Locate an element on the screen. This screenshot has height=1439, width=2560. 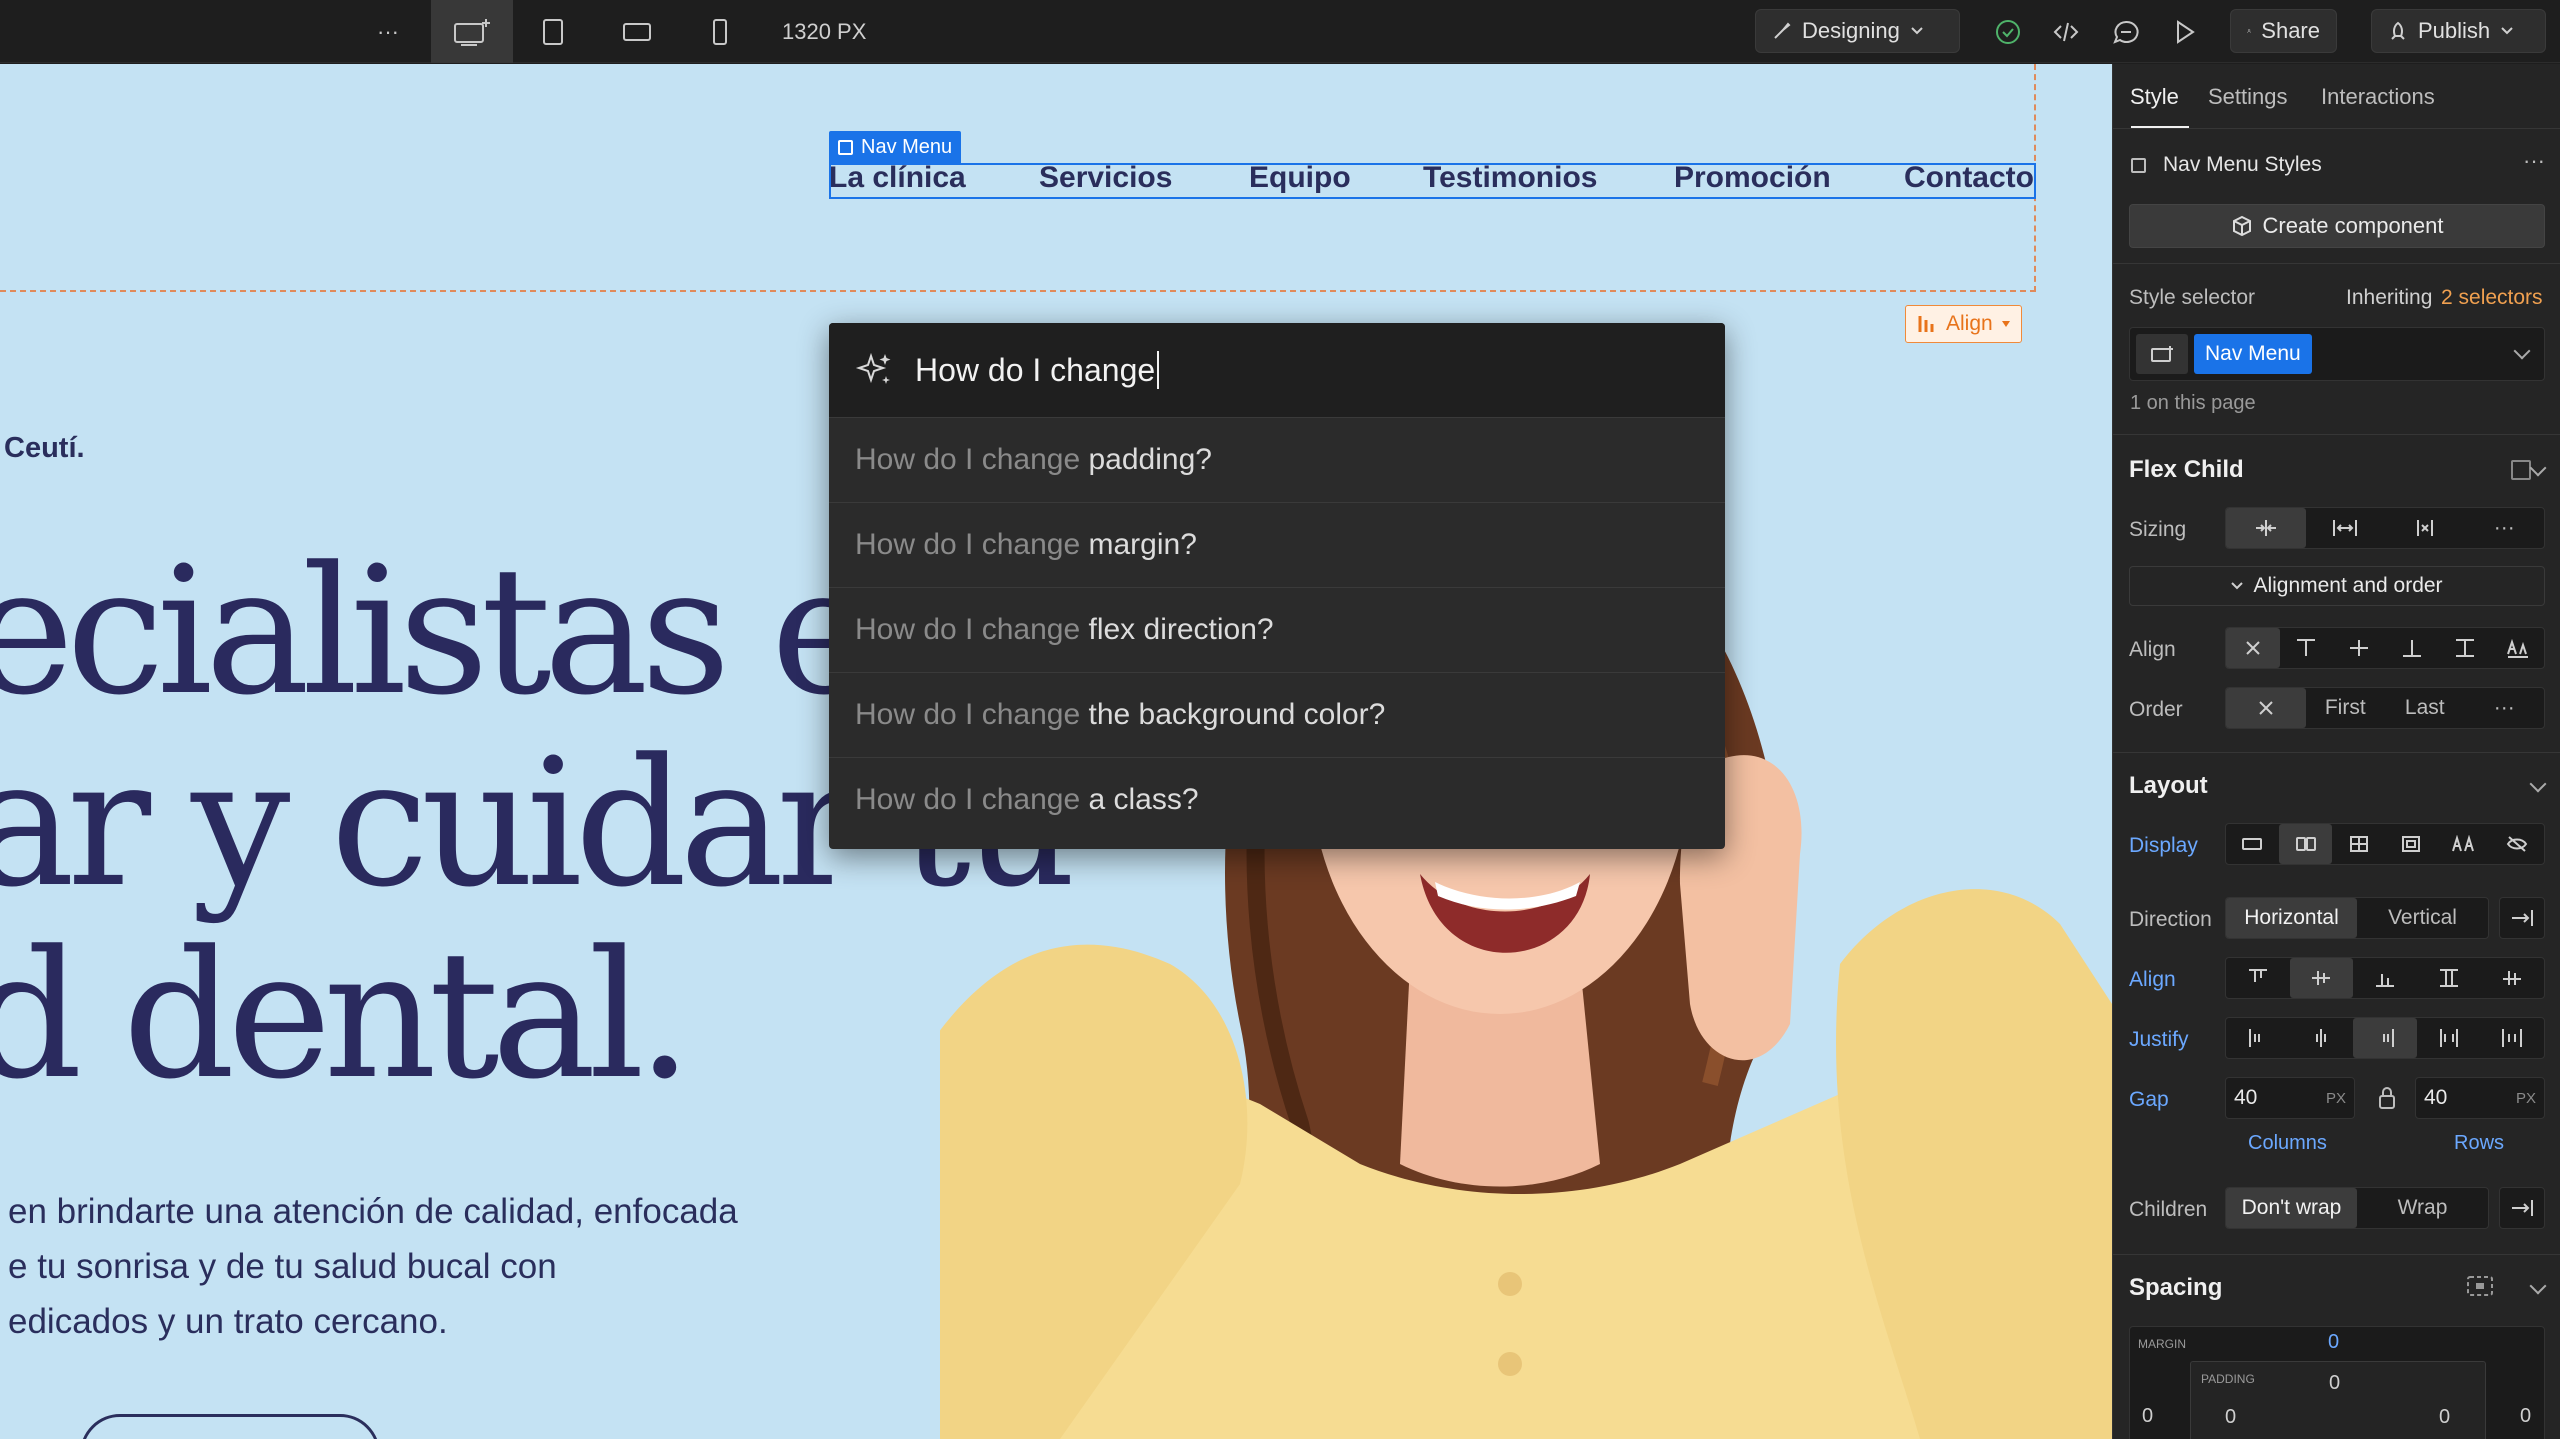
display-grid-button is located at coordinates (2358, 844).